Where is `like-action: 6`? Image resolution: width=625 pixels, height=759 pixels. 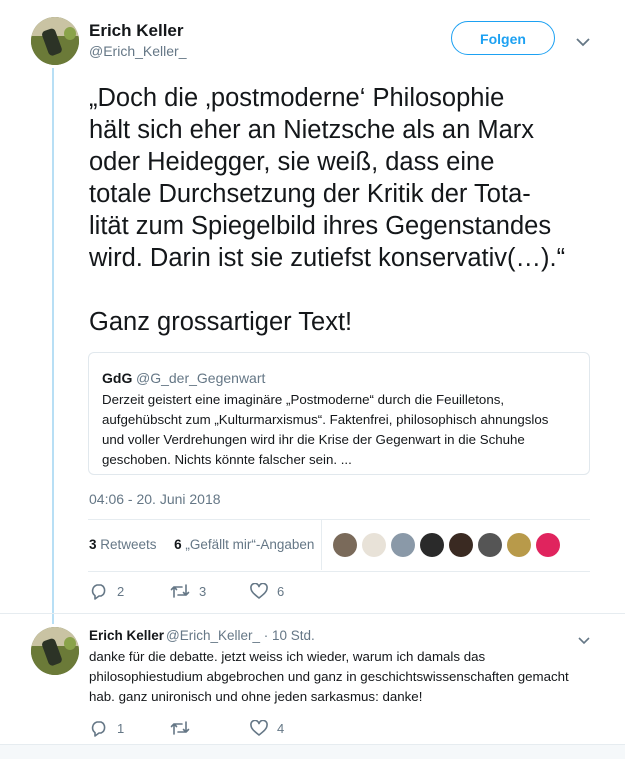 like-action: 6 is located at coordinates (267, 591).